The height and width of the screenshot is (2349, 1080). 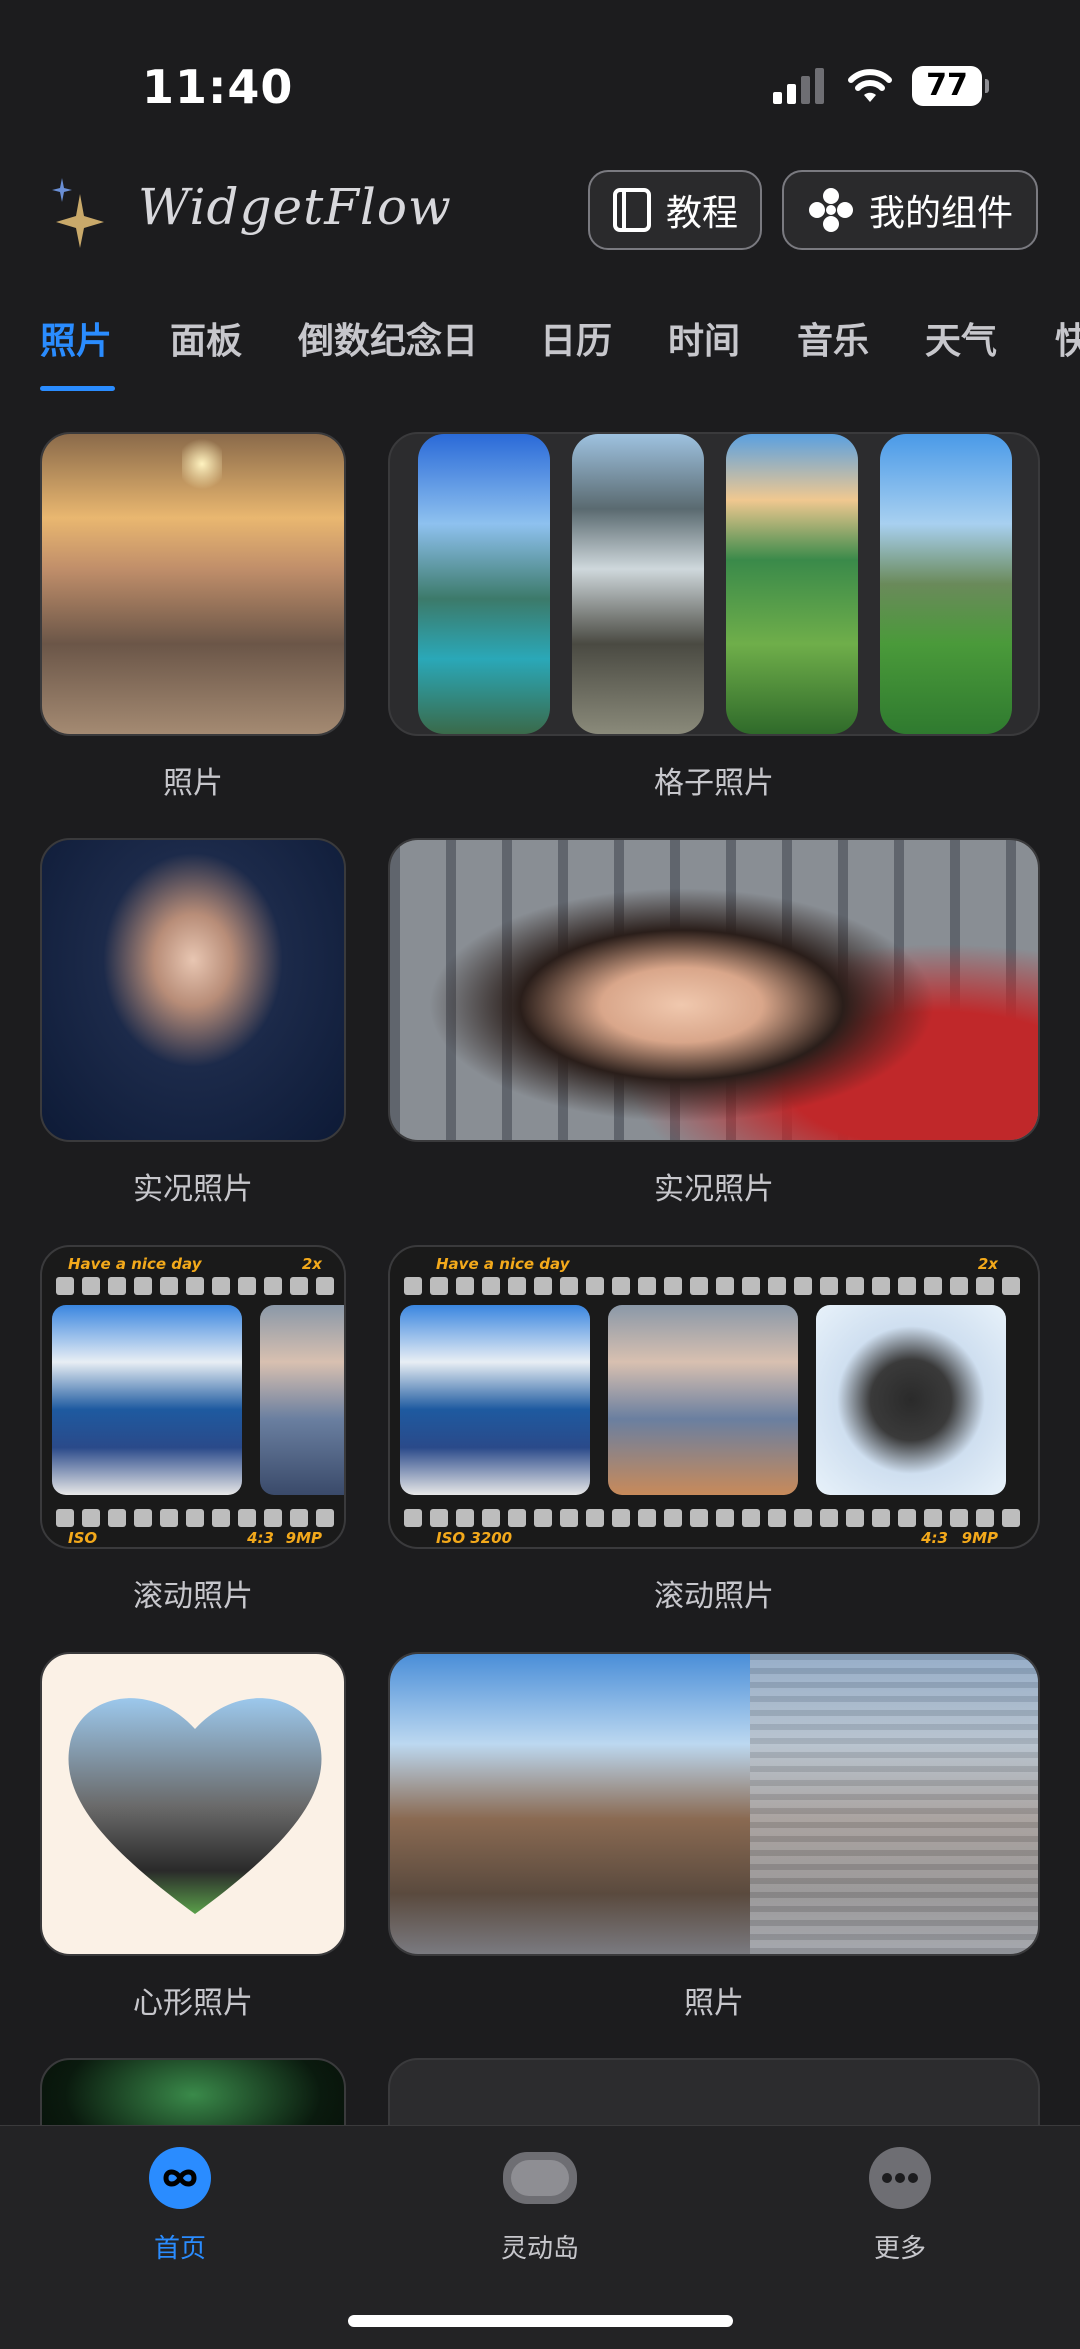 I want to click on nav-home: 首页, so click(x=180, y=2202).